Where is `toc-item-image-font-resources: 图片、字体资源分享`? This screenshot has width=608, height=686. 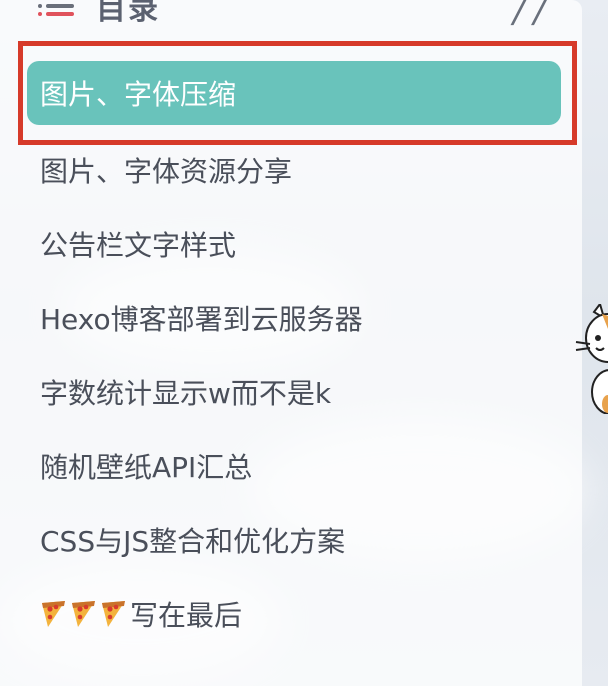
toc-item-image-font-resources: 图片、字体资源分享 is located at coordinates (166, 170).